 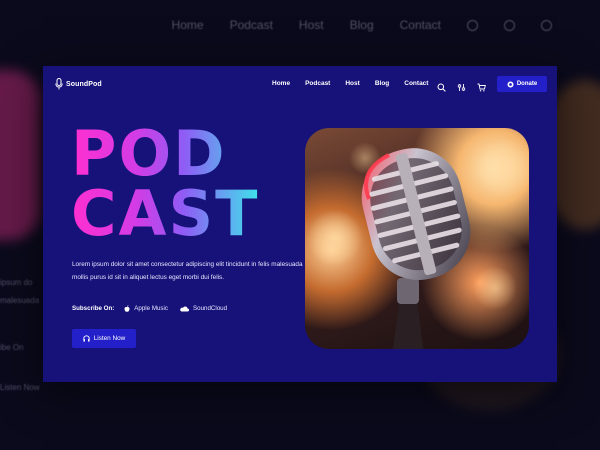 What do you see at coordinates (311, 25) in the screenshot?
I see `background-nav-item: Host` at bounding box center [311, 25].